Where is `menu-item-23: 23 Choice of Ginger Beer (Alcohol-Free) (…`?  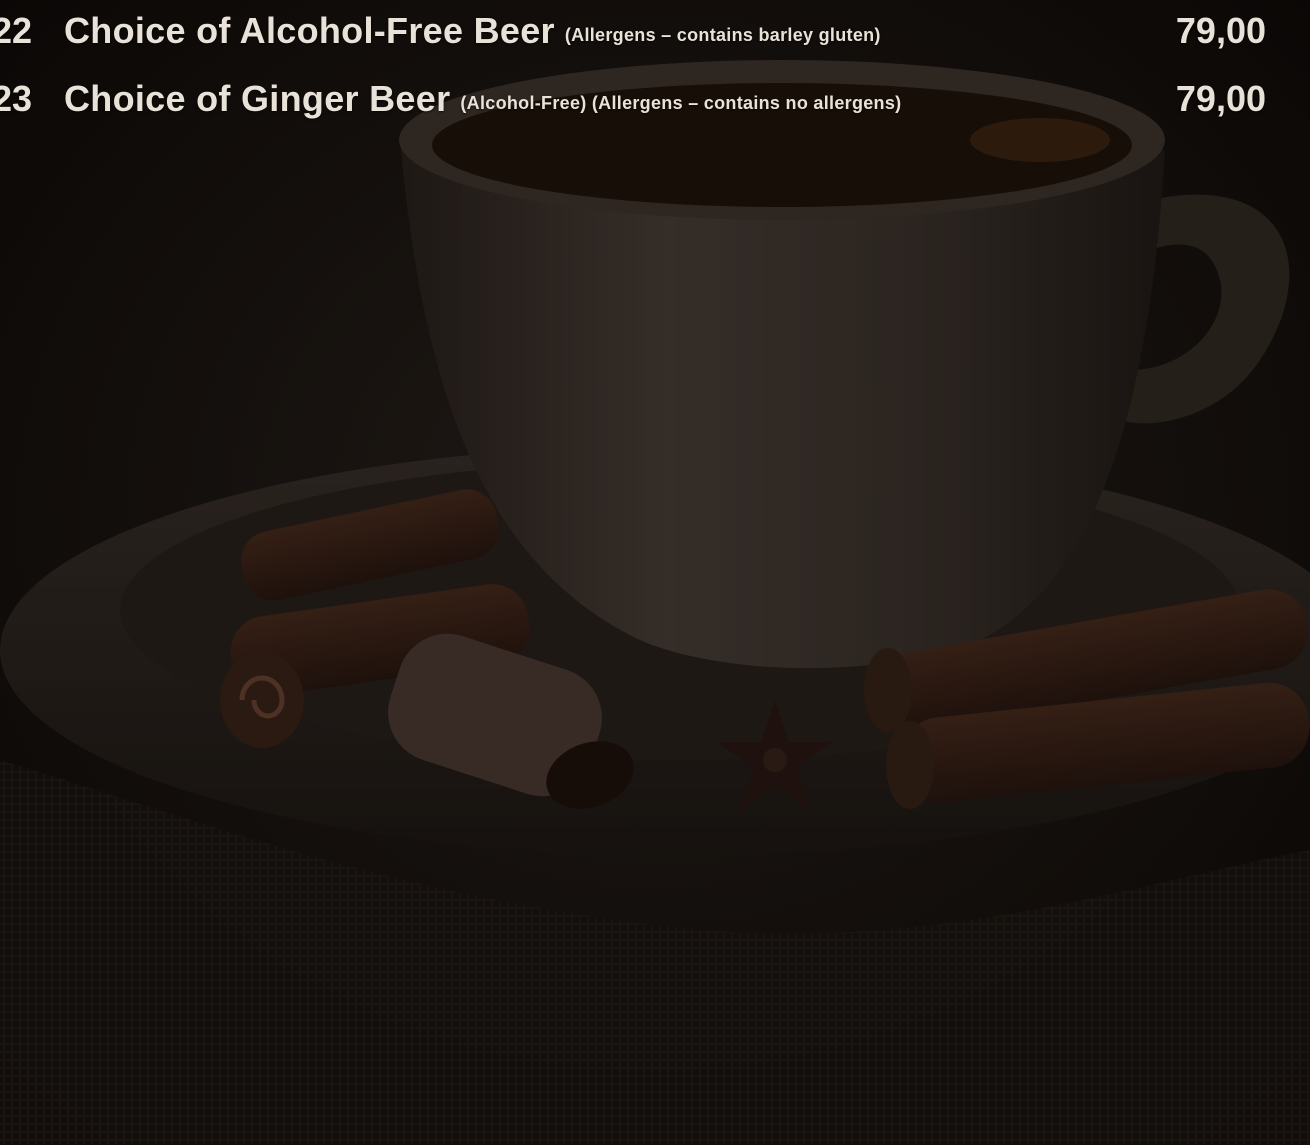
menu-item-23: 23 Choice of Ginger Beer (Alcohol-Free) (… is located at coordinates (641, 98).